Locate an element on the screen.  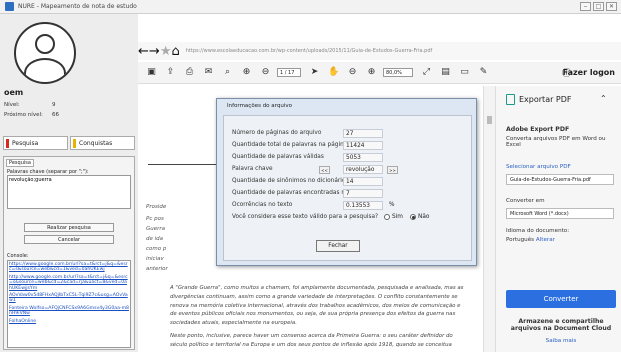
save-icon: ▣ is located at coordinates (151, 72).